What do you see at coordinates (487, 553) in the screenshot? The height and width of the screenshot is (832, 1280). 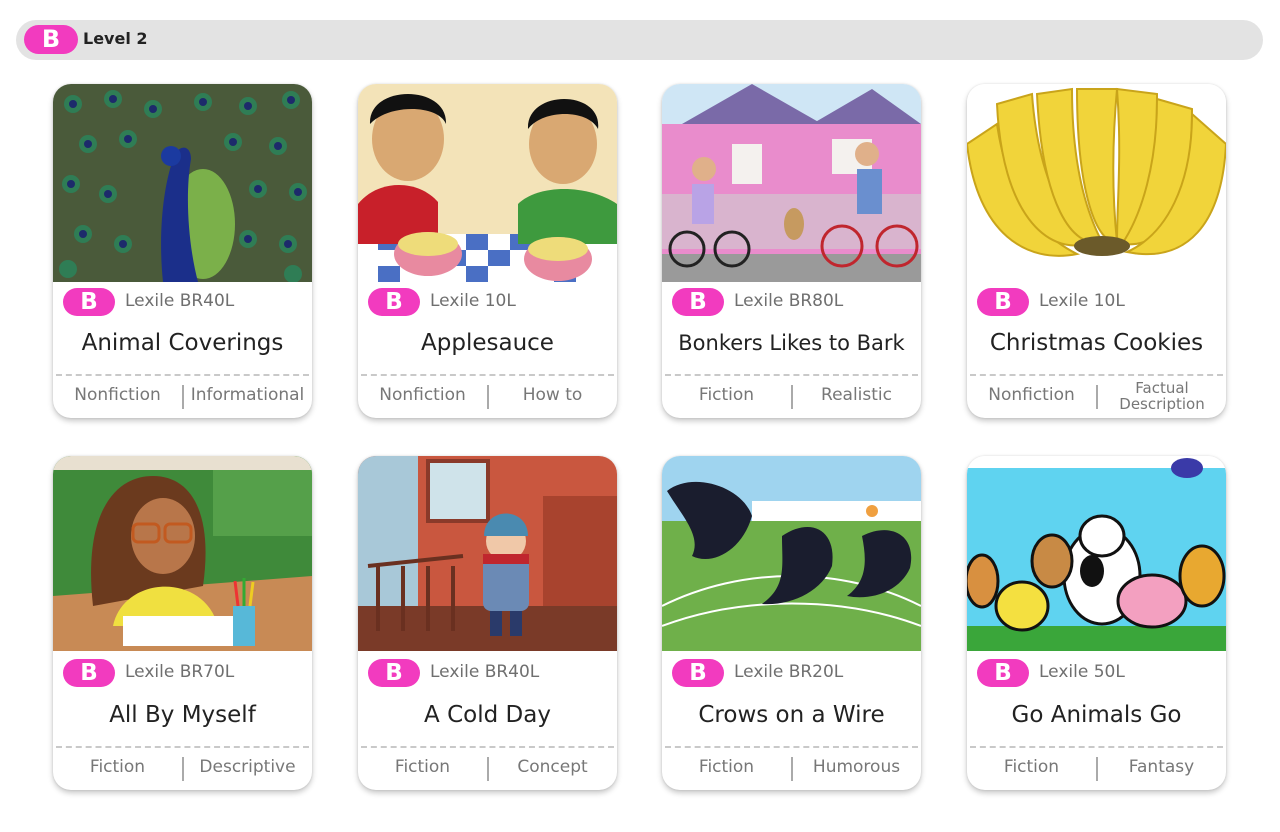 I see `book-cover-boy-in-snow` at bounding box center [487, 553].